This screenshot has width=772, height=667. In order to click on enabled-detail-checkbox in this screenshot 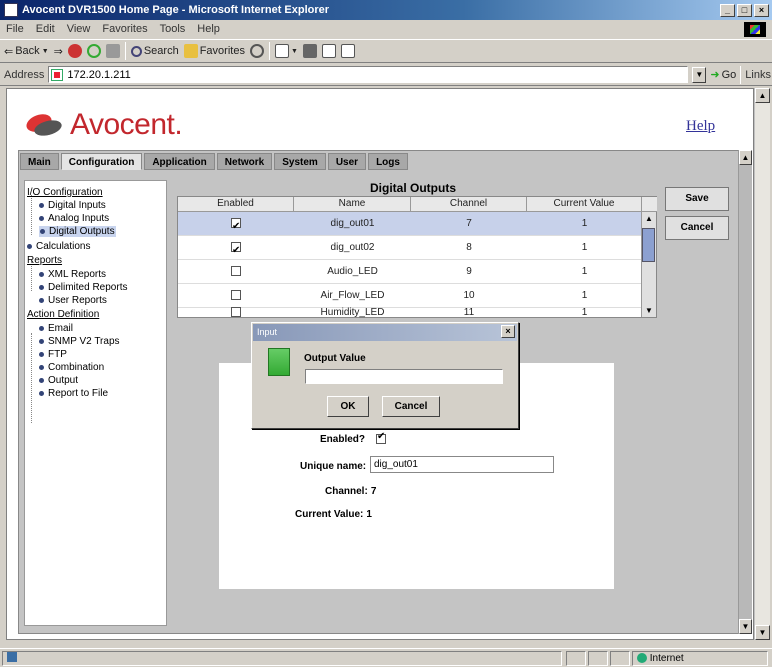, I will do `click(381, 438)`.